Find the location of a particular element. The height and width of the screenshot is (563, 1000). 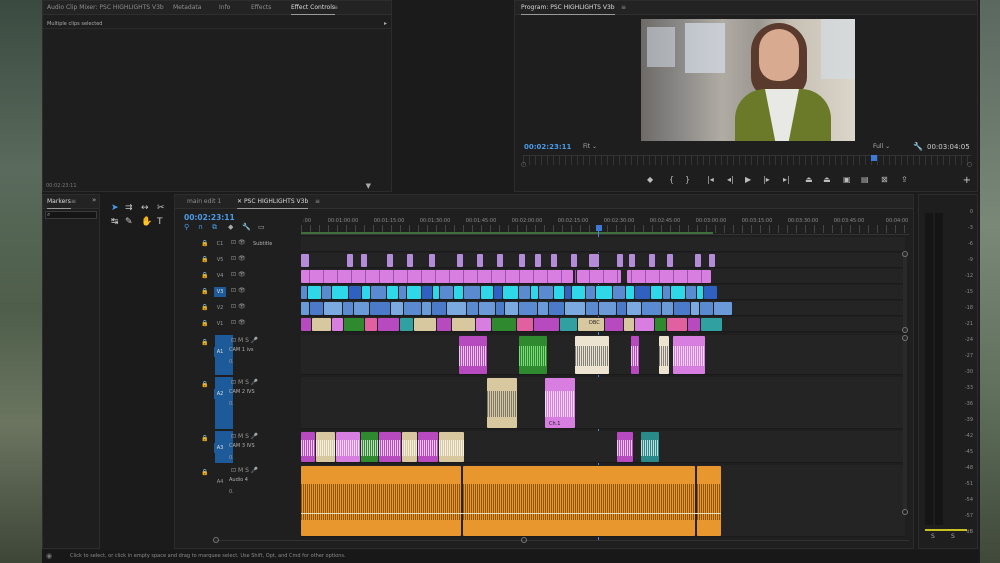

track-lane-v4 is located at coordinates (603, 276).